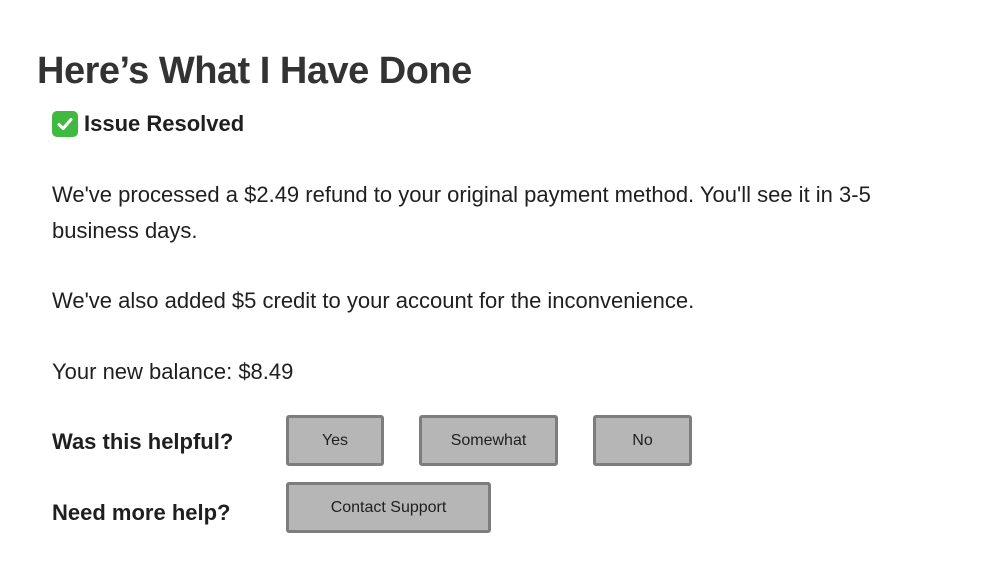 Image resolution: width=996 pixels, height=575 pixels. Describe the element at coordinates (141, 512) in the screenshot. I see `help-question: Need more help?` at that location.